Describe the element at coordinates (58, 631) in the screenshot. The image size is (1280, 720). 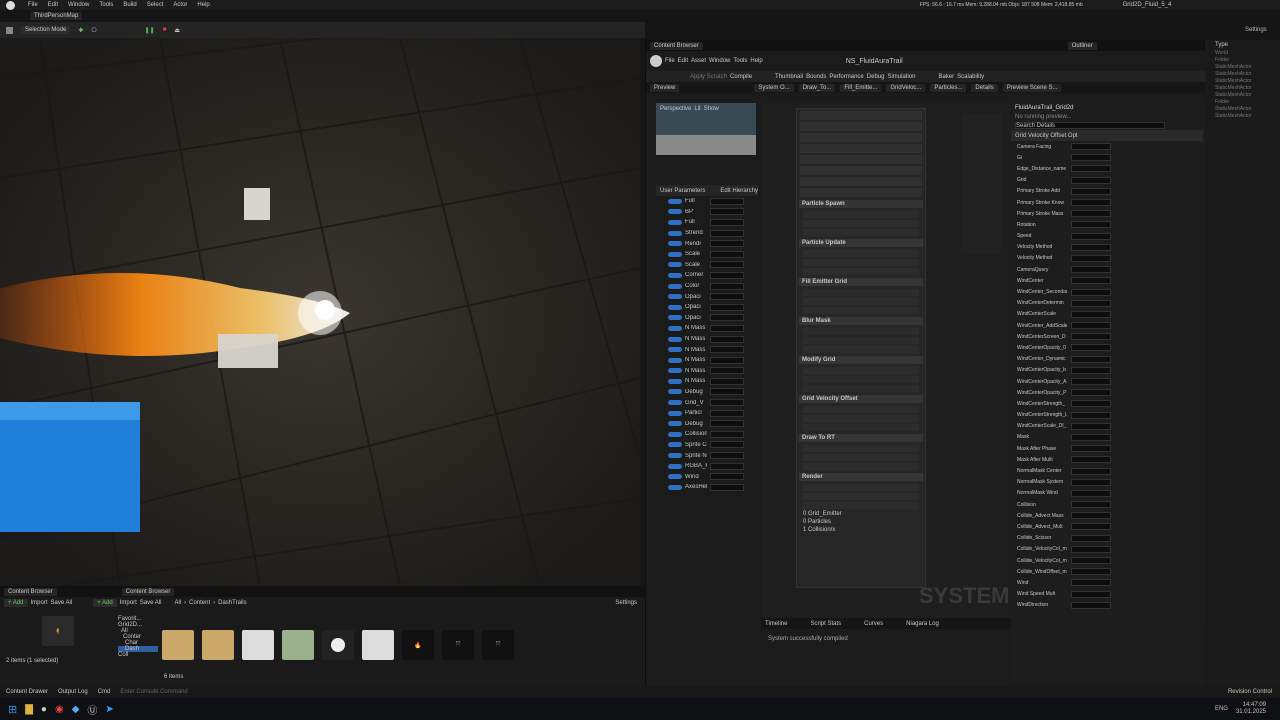
I see `character-asset: 🧍` at that location.